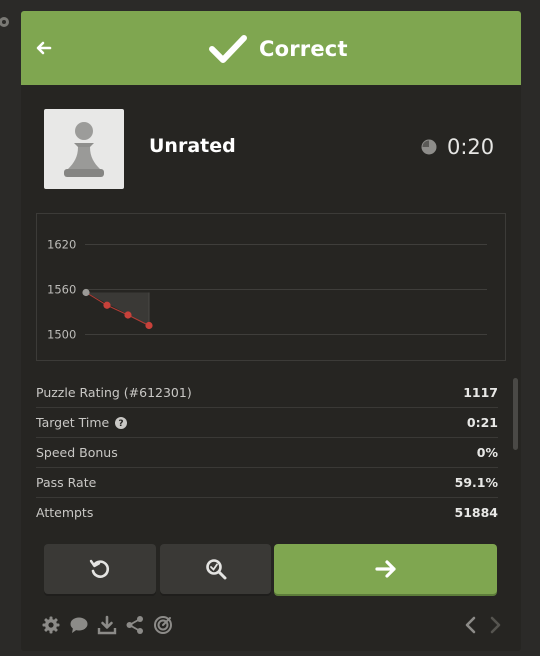 The image size is (540, 656). What do you see at coordinates (271, 625) in the screenshot?
I see `footer-toolbar` at bounding box center [271, 625].